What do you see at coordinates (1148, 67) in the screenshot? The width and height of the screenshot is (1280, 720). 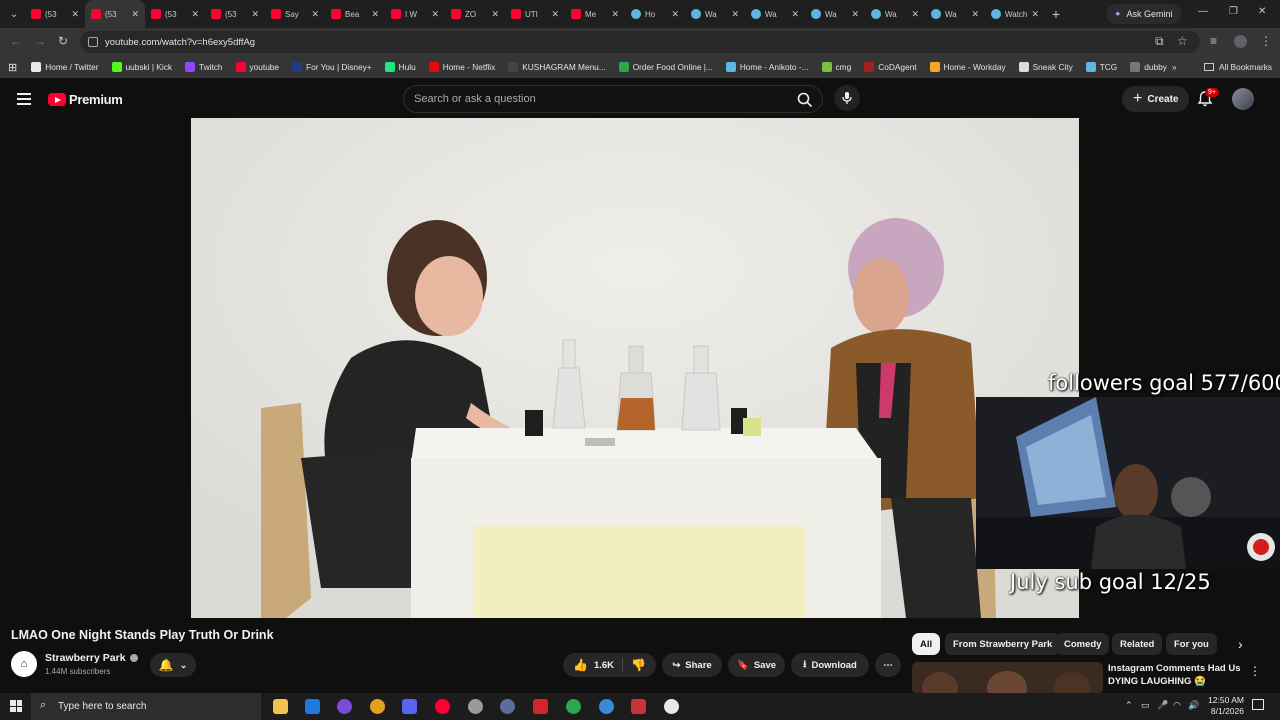 I see `bookmark-item: dubby` at bounding box center [1148, 67].